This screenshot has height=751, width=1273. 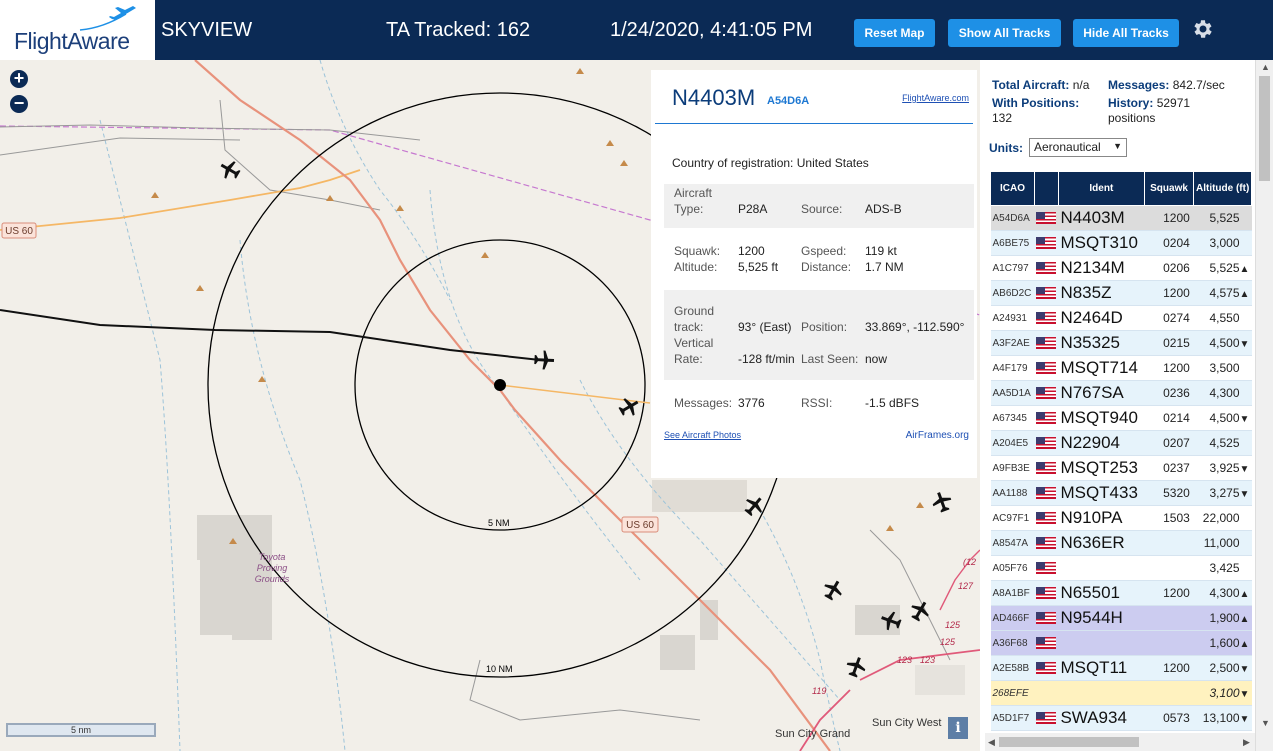 I want to click on last-seen-label: Last Seen:, so click(x=830, y=359).